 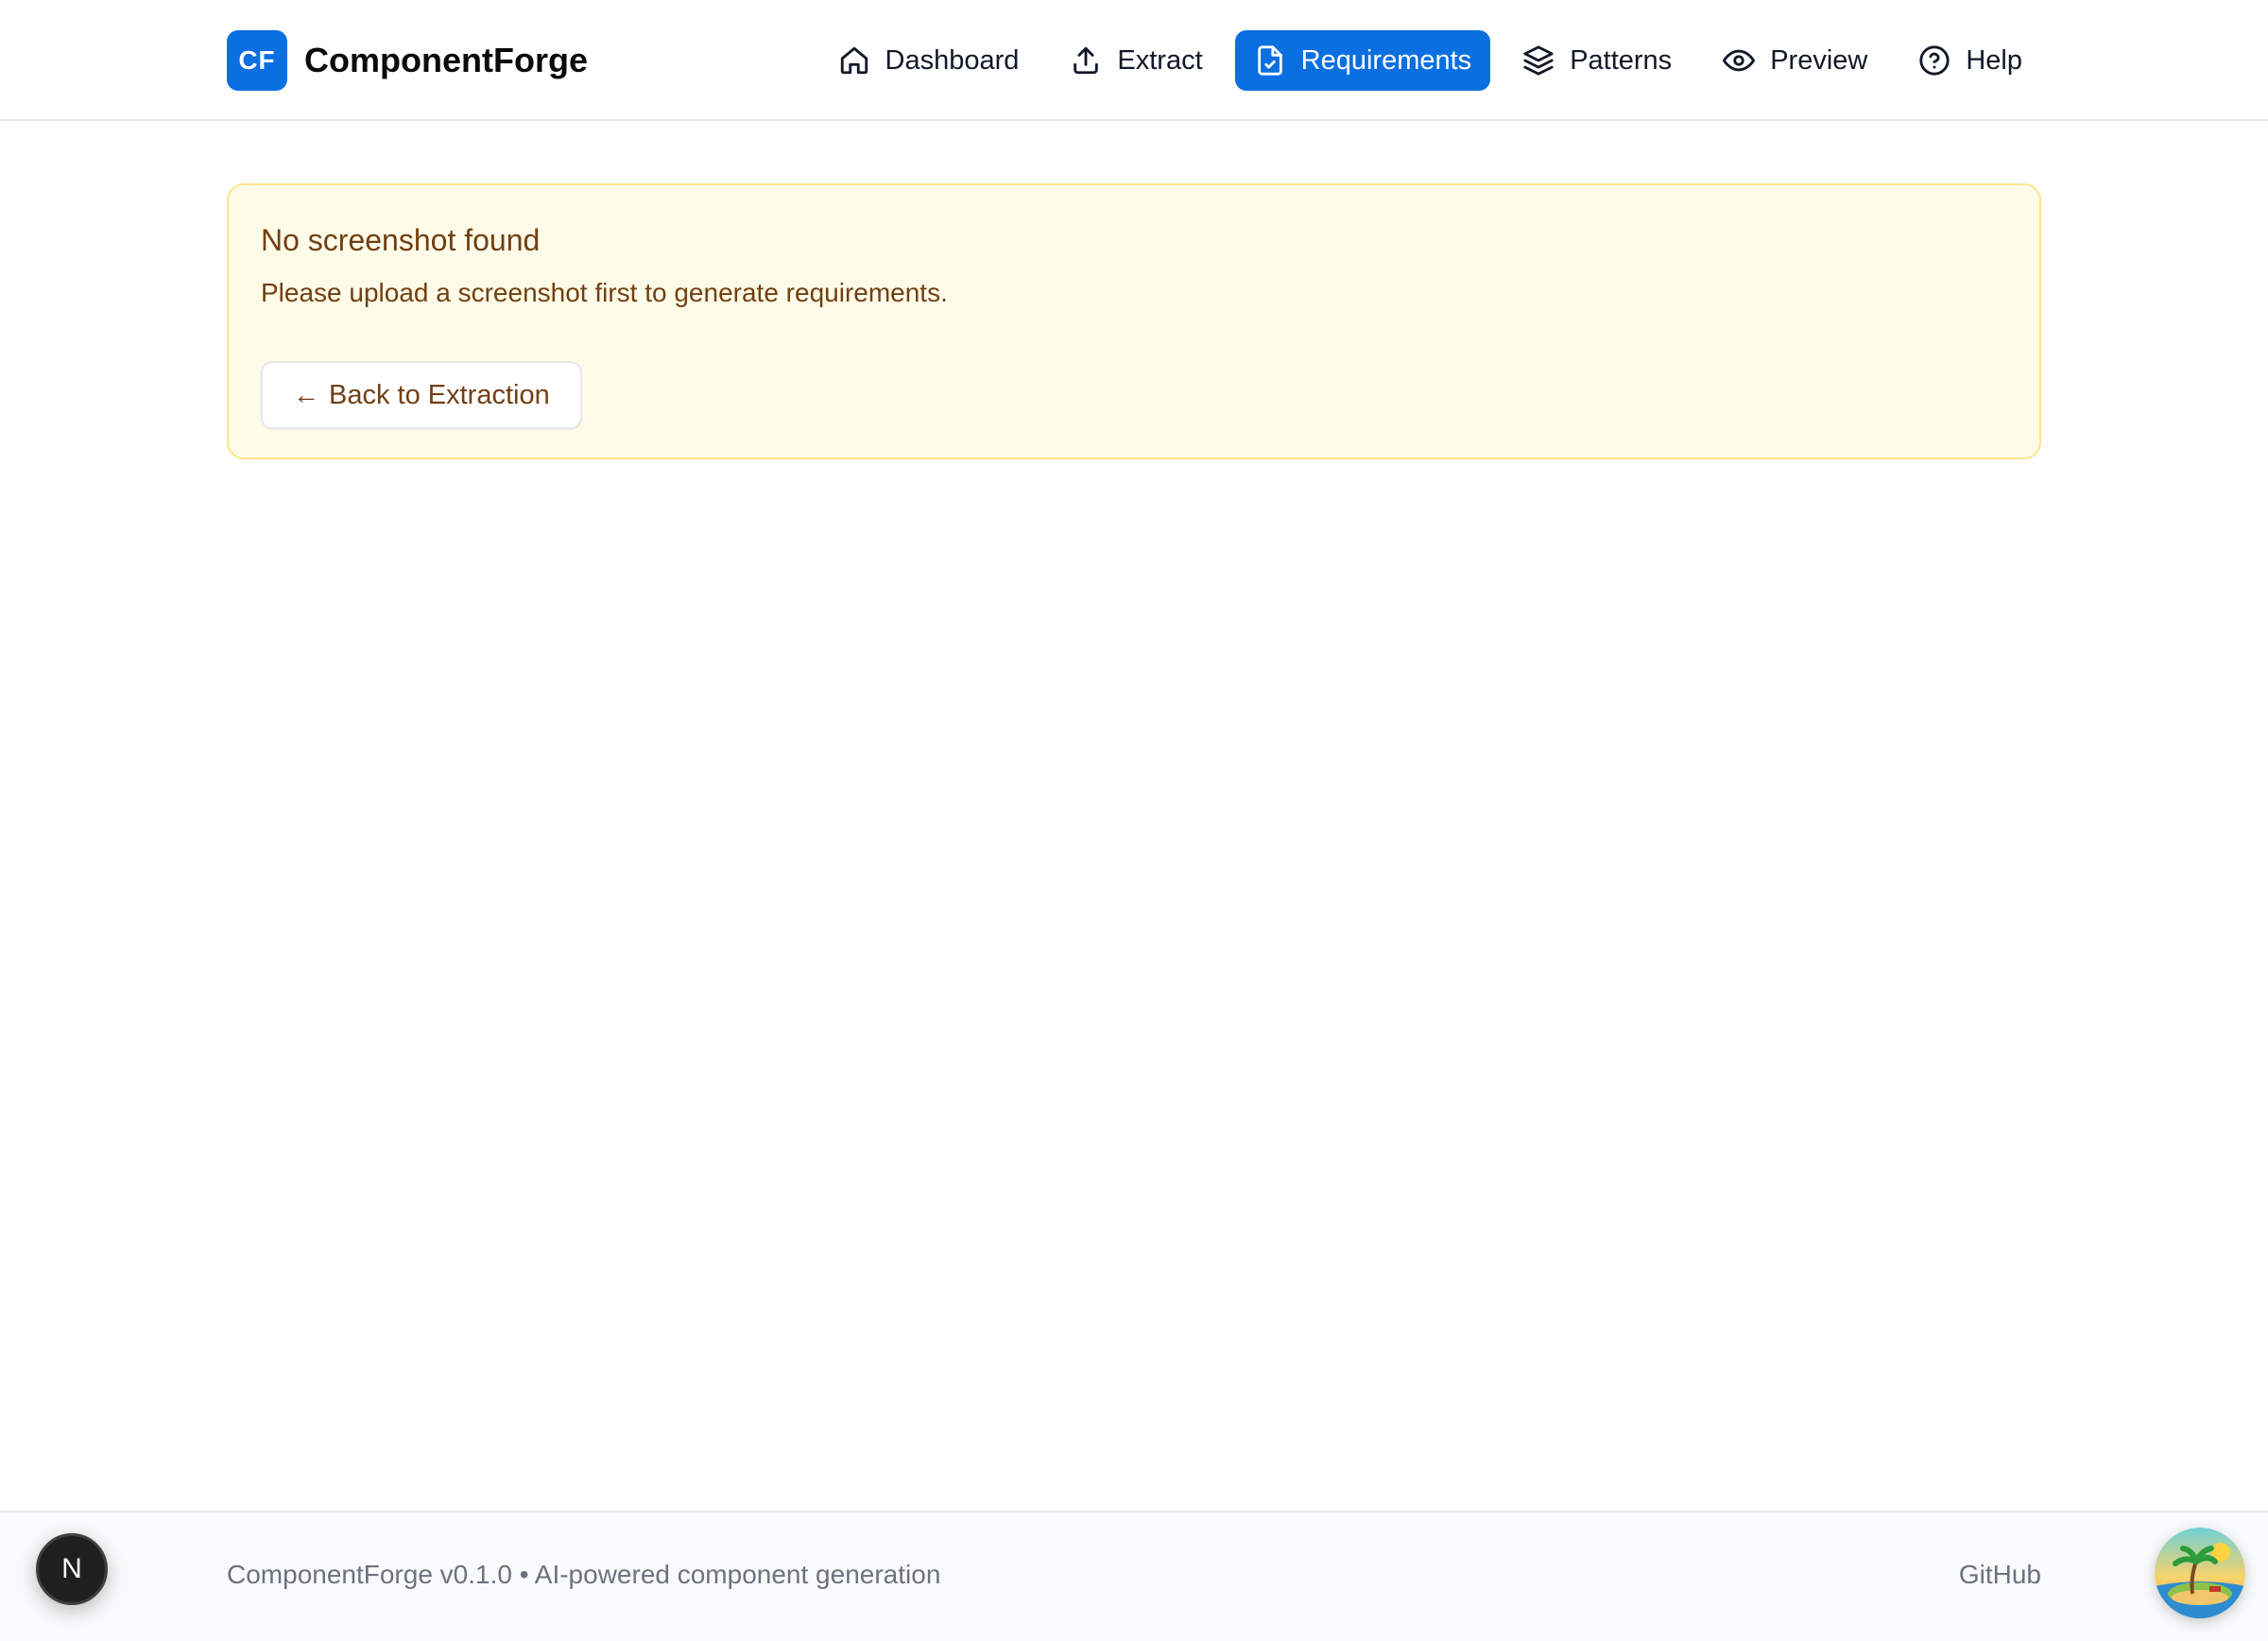 I want to click on back-to-extraction-button: ← Back to Extraction, so click(x=421, y=395).